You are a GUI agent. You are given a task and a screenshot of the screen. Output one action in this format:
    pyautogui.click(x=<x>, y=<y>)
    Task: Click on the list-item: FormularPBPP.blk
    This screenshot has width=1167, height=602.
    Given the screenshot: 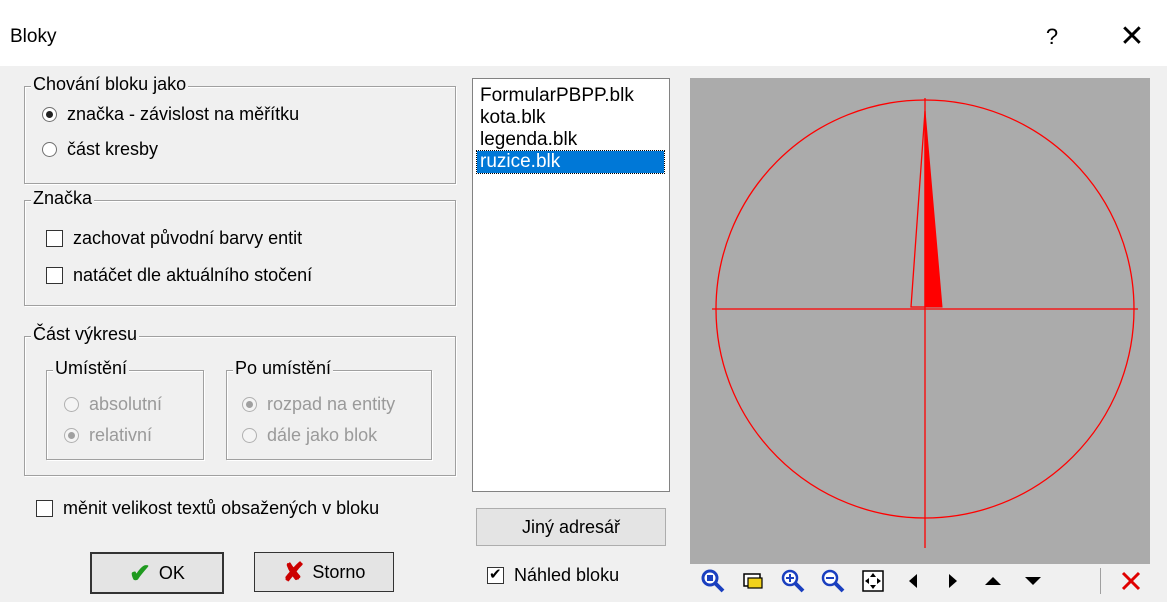 What is the action you would take?
    pyautogui.click(x=557, y=96)
    